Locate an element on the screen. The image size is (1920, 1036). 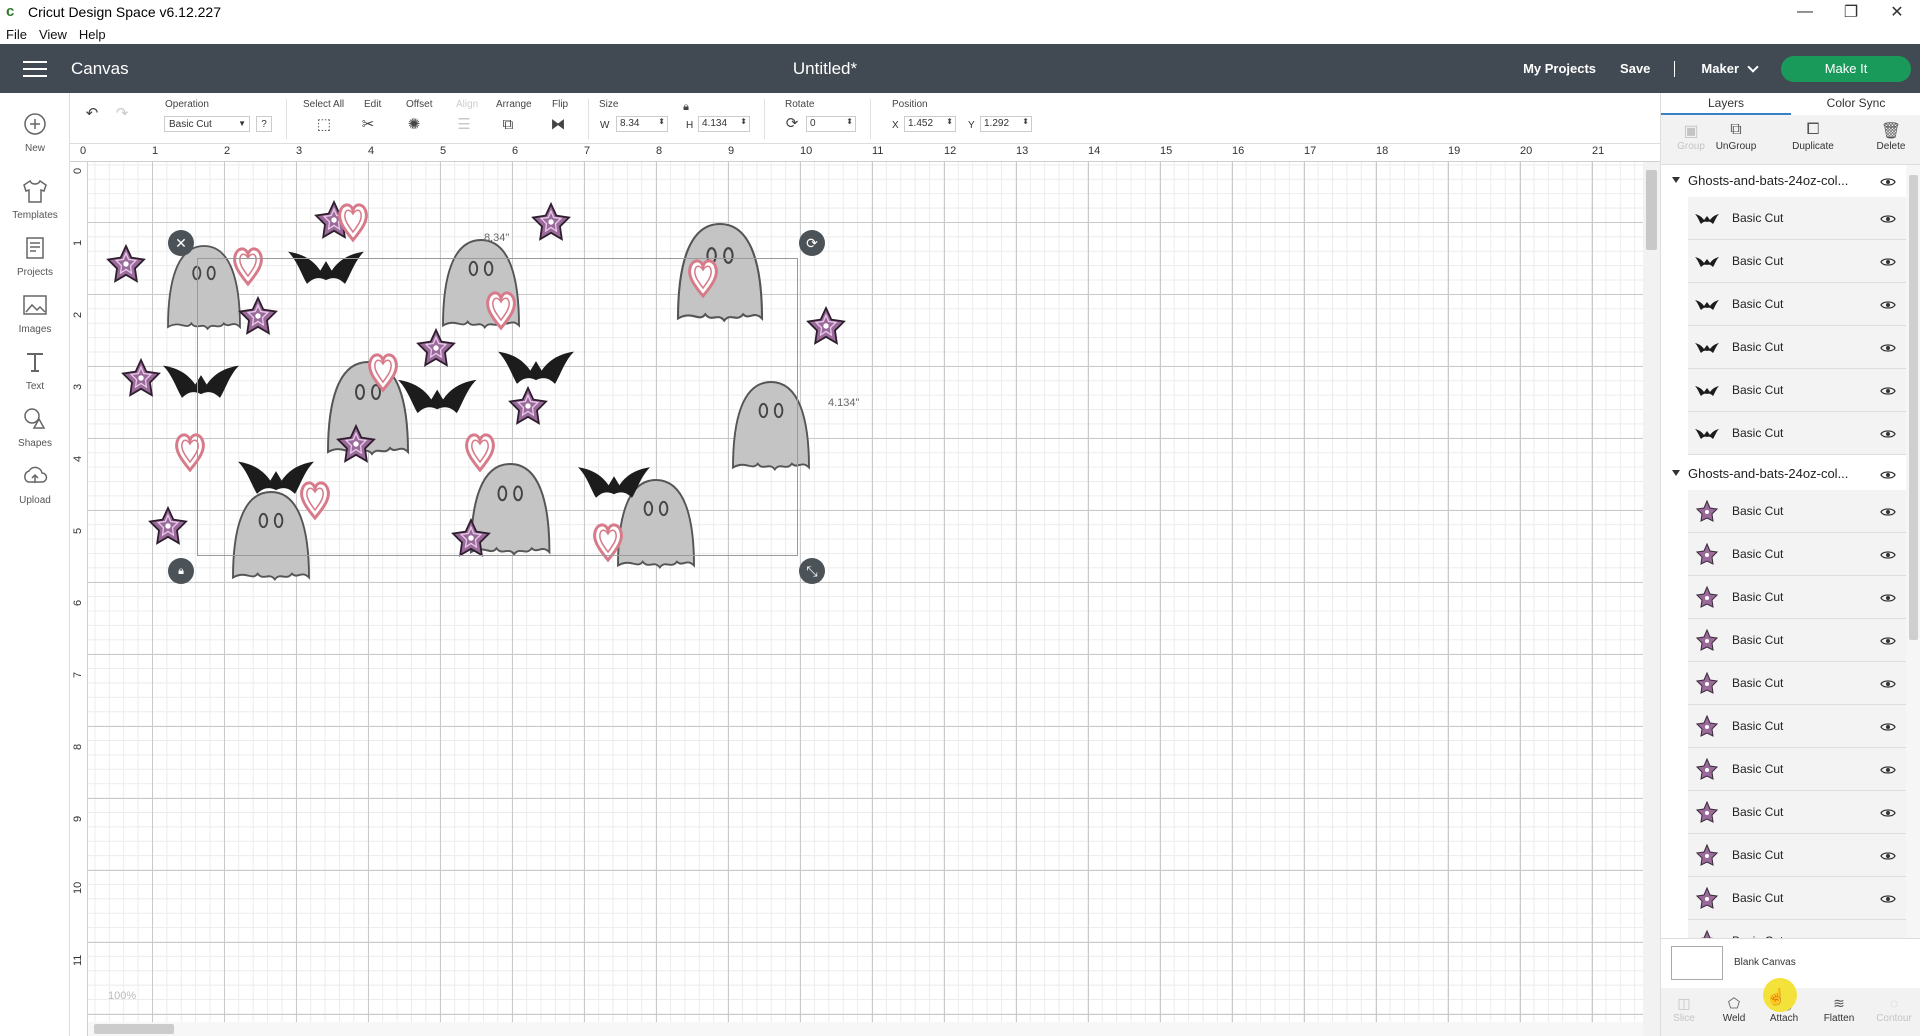
duplicate-button: ⧠ Duplicate is located at coordinates (1813, 136).